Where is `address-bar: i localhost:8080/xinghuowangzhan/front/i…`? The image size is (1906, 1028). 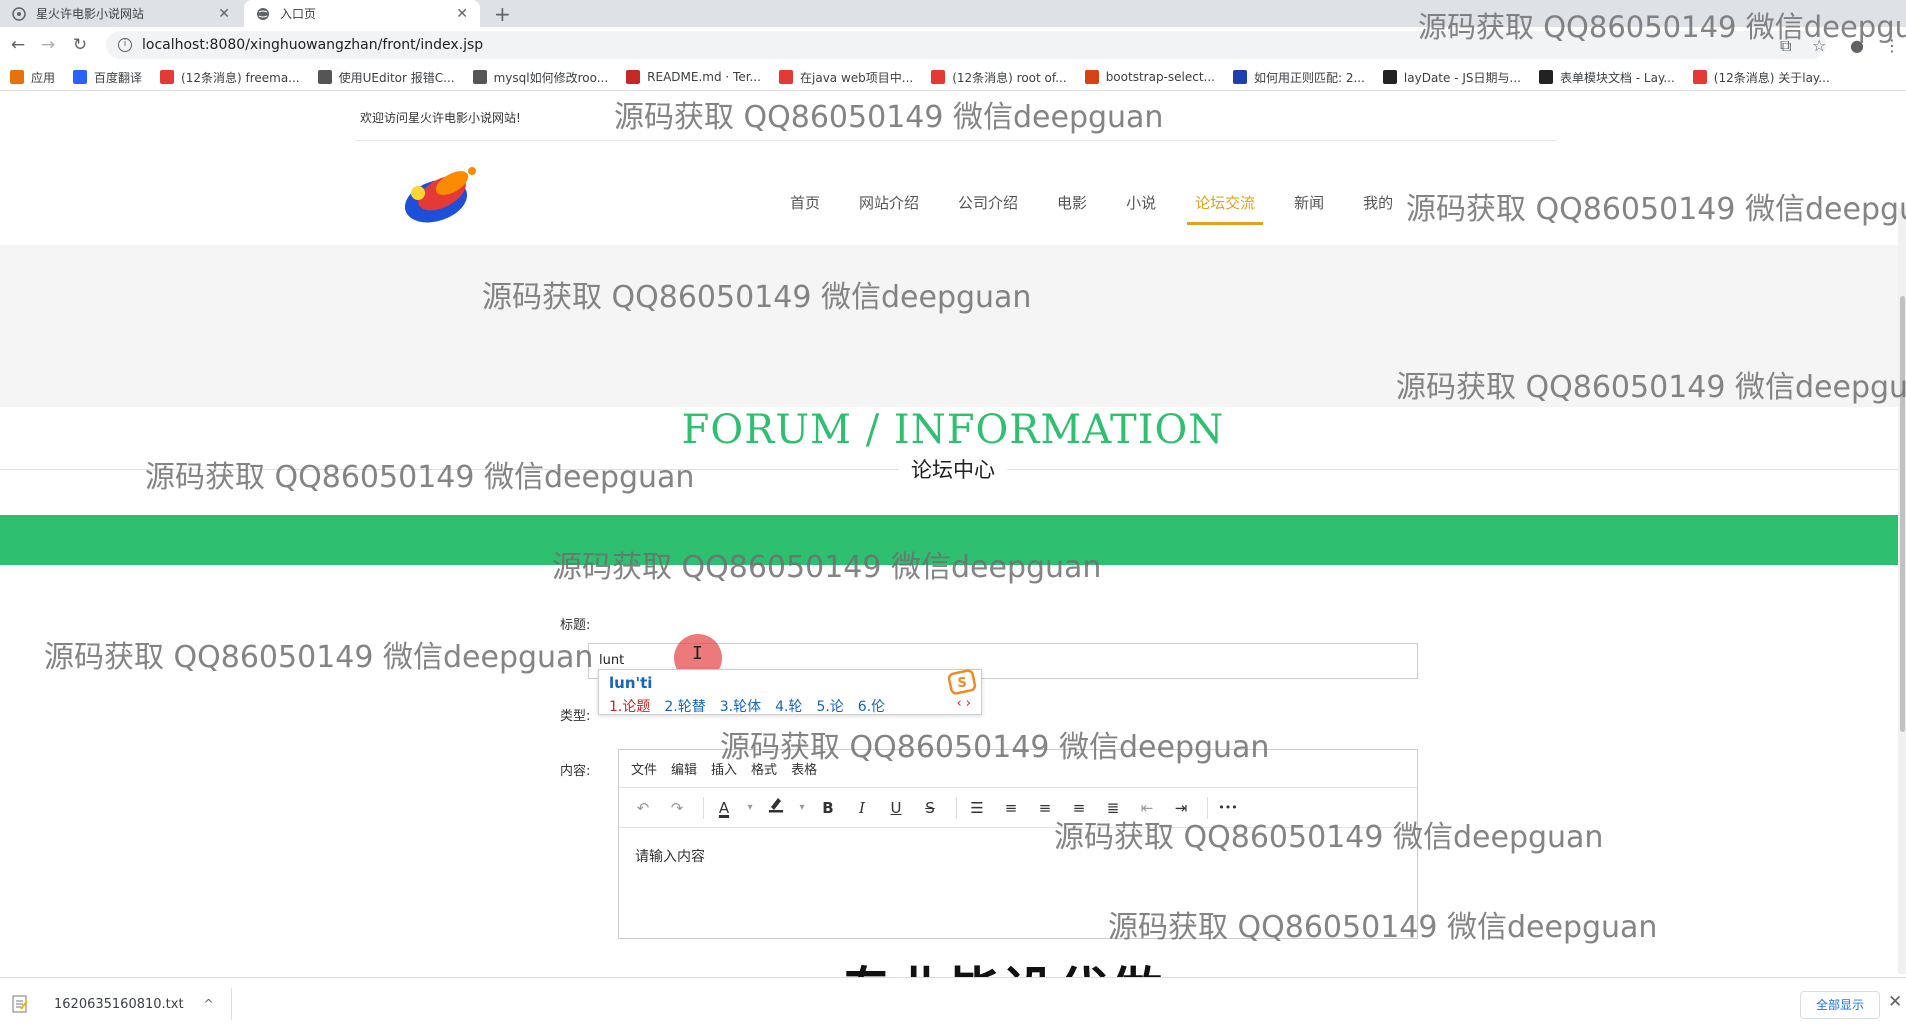 address-bar: i localhost:8080/xinghuowangzhan/front/i… is located at coordinates (966, 45).